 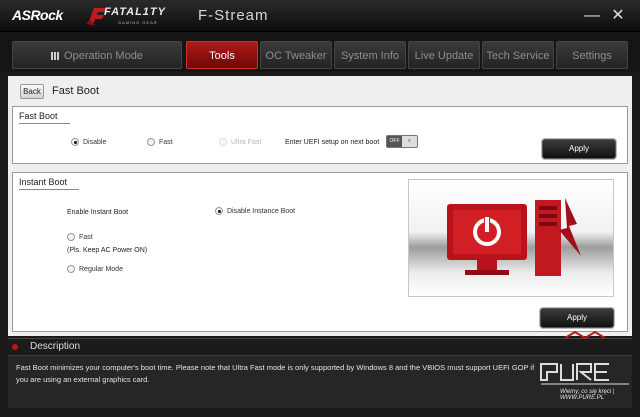 I want to click on tab-live-update: Live Update, so click(x=444, y=55).